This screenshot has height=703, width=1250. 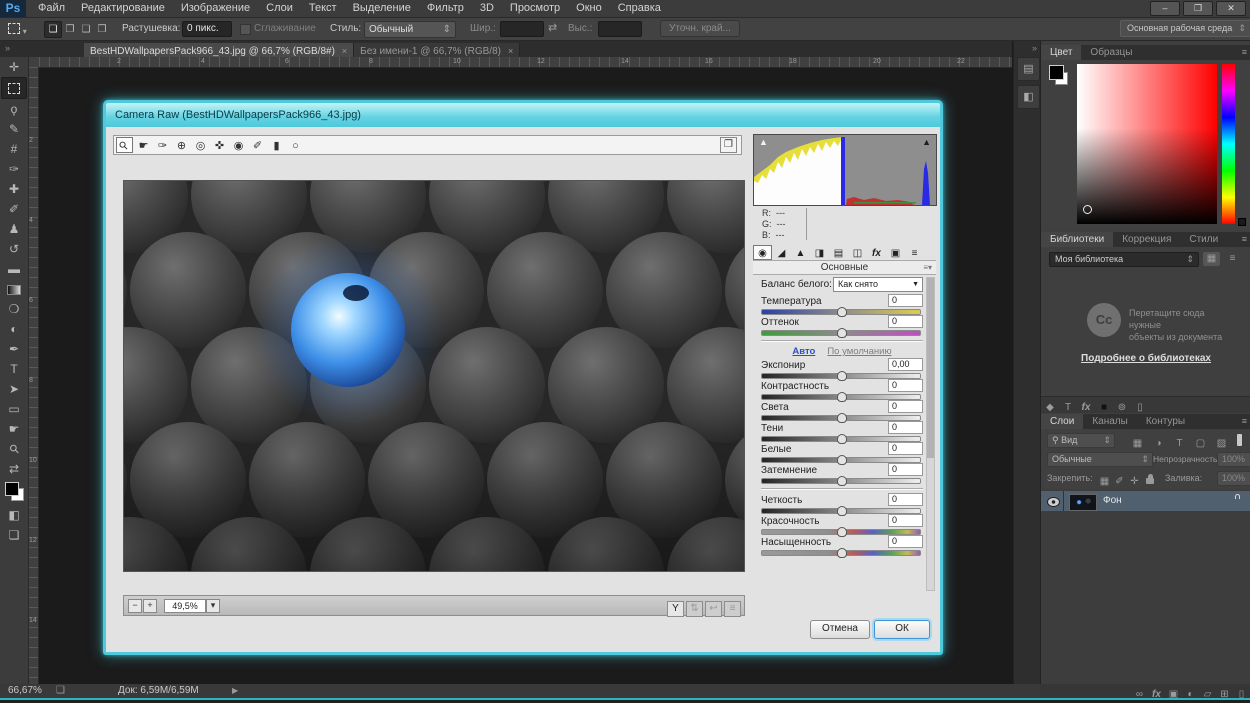 I want to click on fill-value: 100%, so click(x=1233, y=478).